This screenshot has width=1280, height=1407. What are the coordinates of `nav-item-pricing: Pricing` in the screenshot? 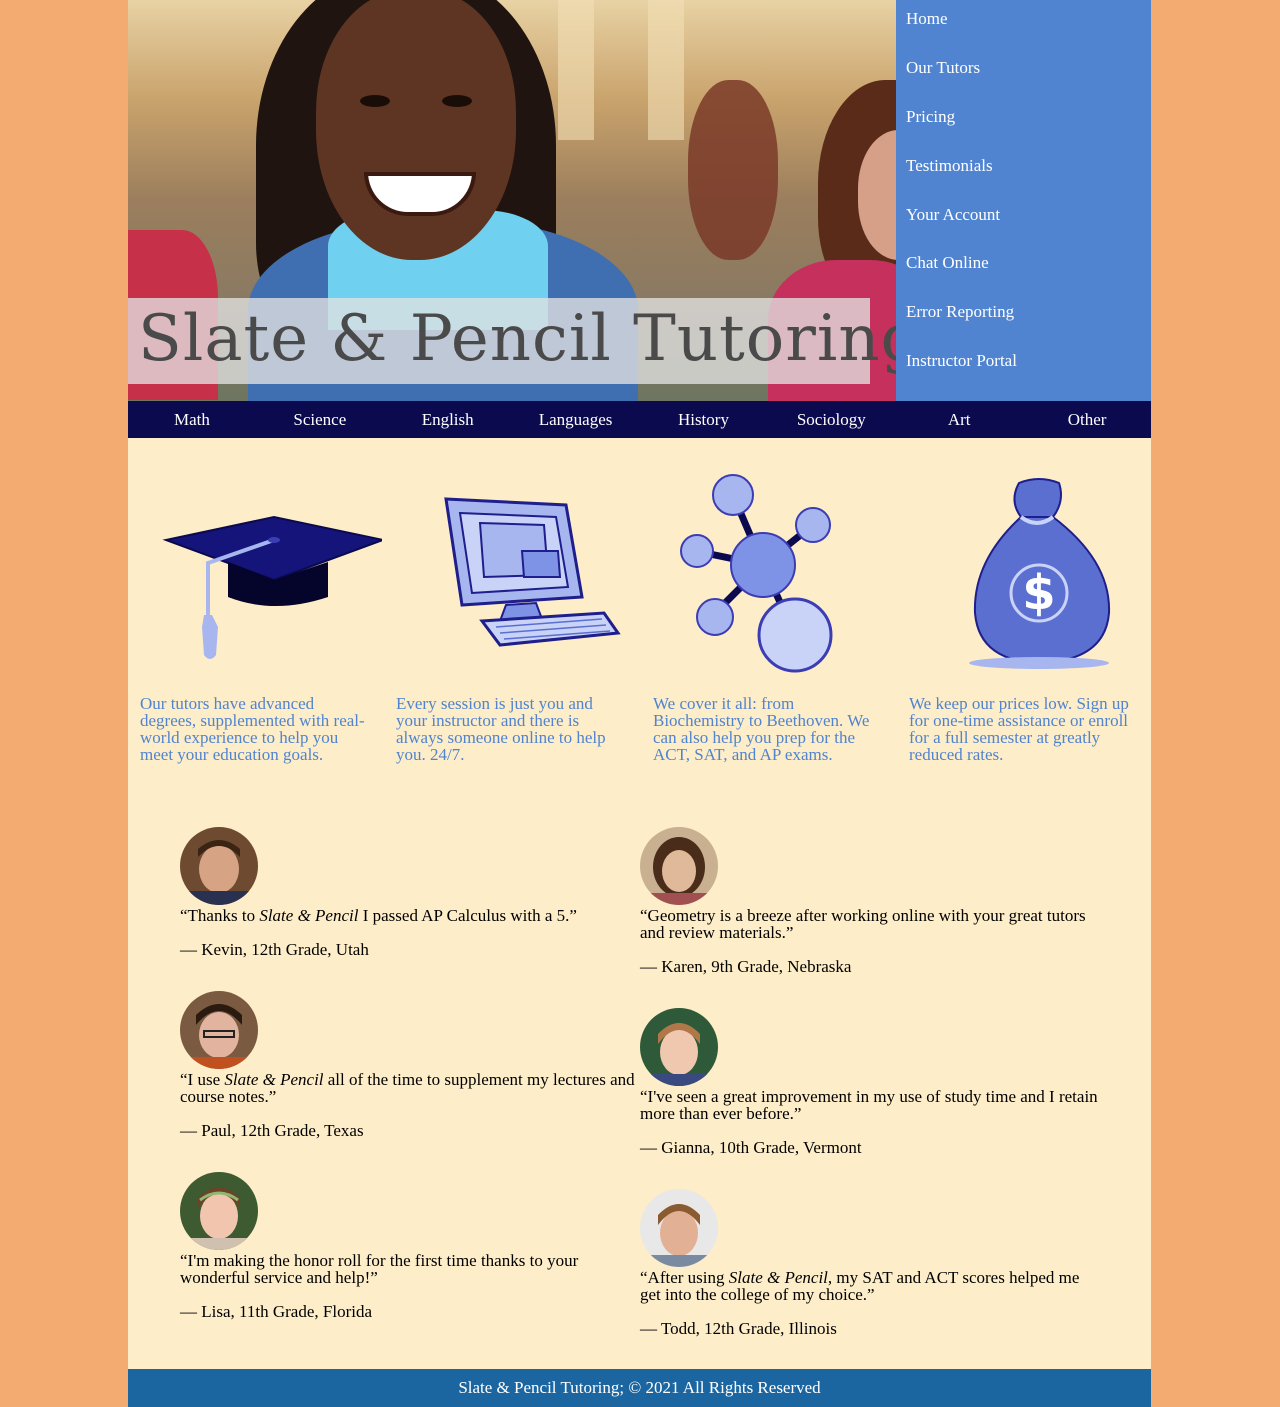 It's located at (1023, 122).